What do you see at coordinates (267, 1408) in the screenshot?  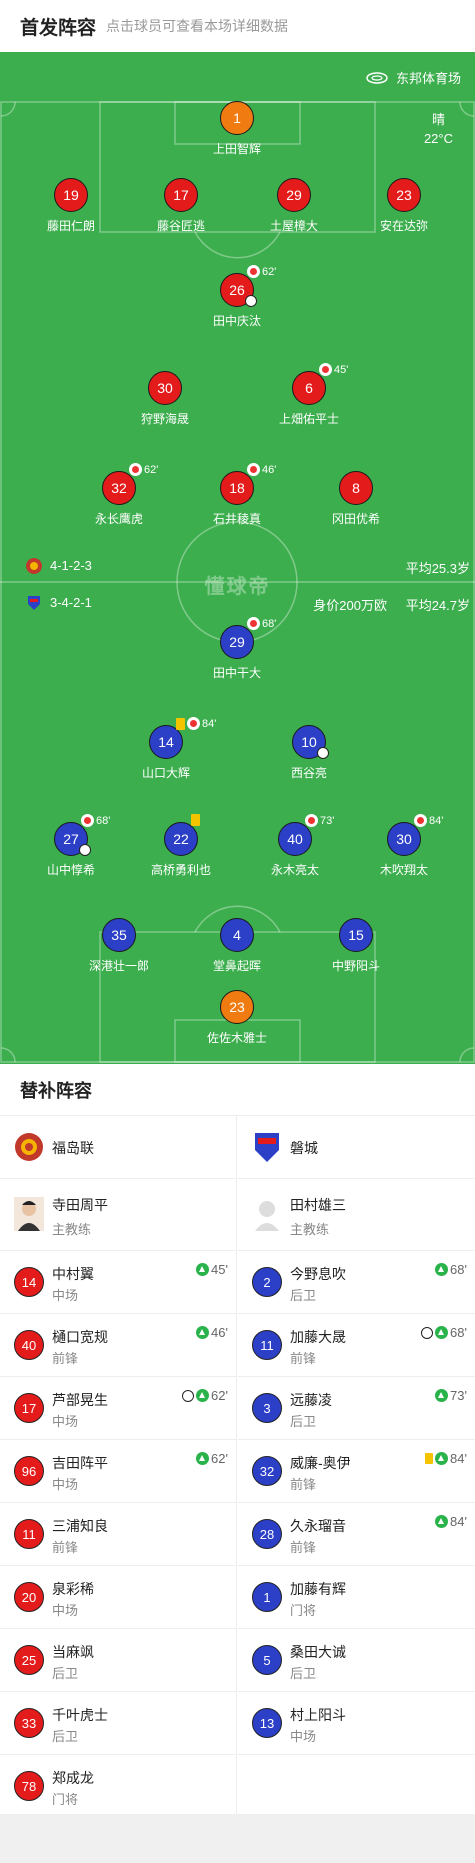 I see `sub-number: 3` at bounding box center [267, 1408].